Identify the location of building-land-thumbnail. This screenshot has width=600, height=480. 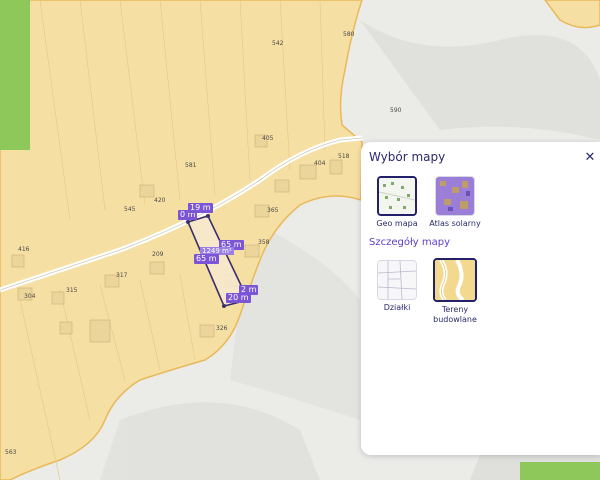
(455, 280).